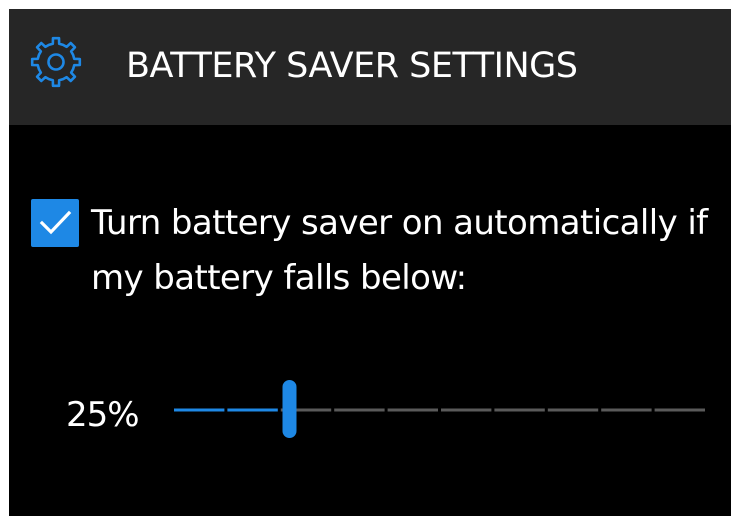  I want to click on checkmark-icon, so click(55, 222).